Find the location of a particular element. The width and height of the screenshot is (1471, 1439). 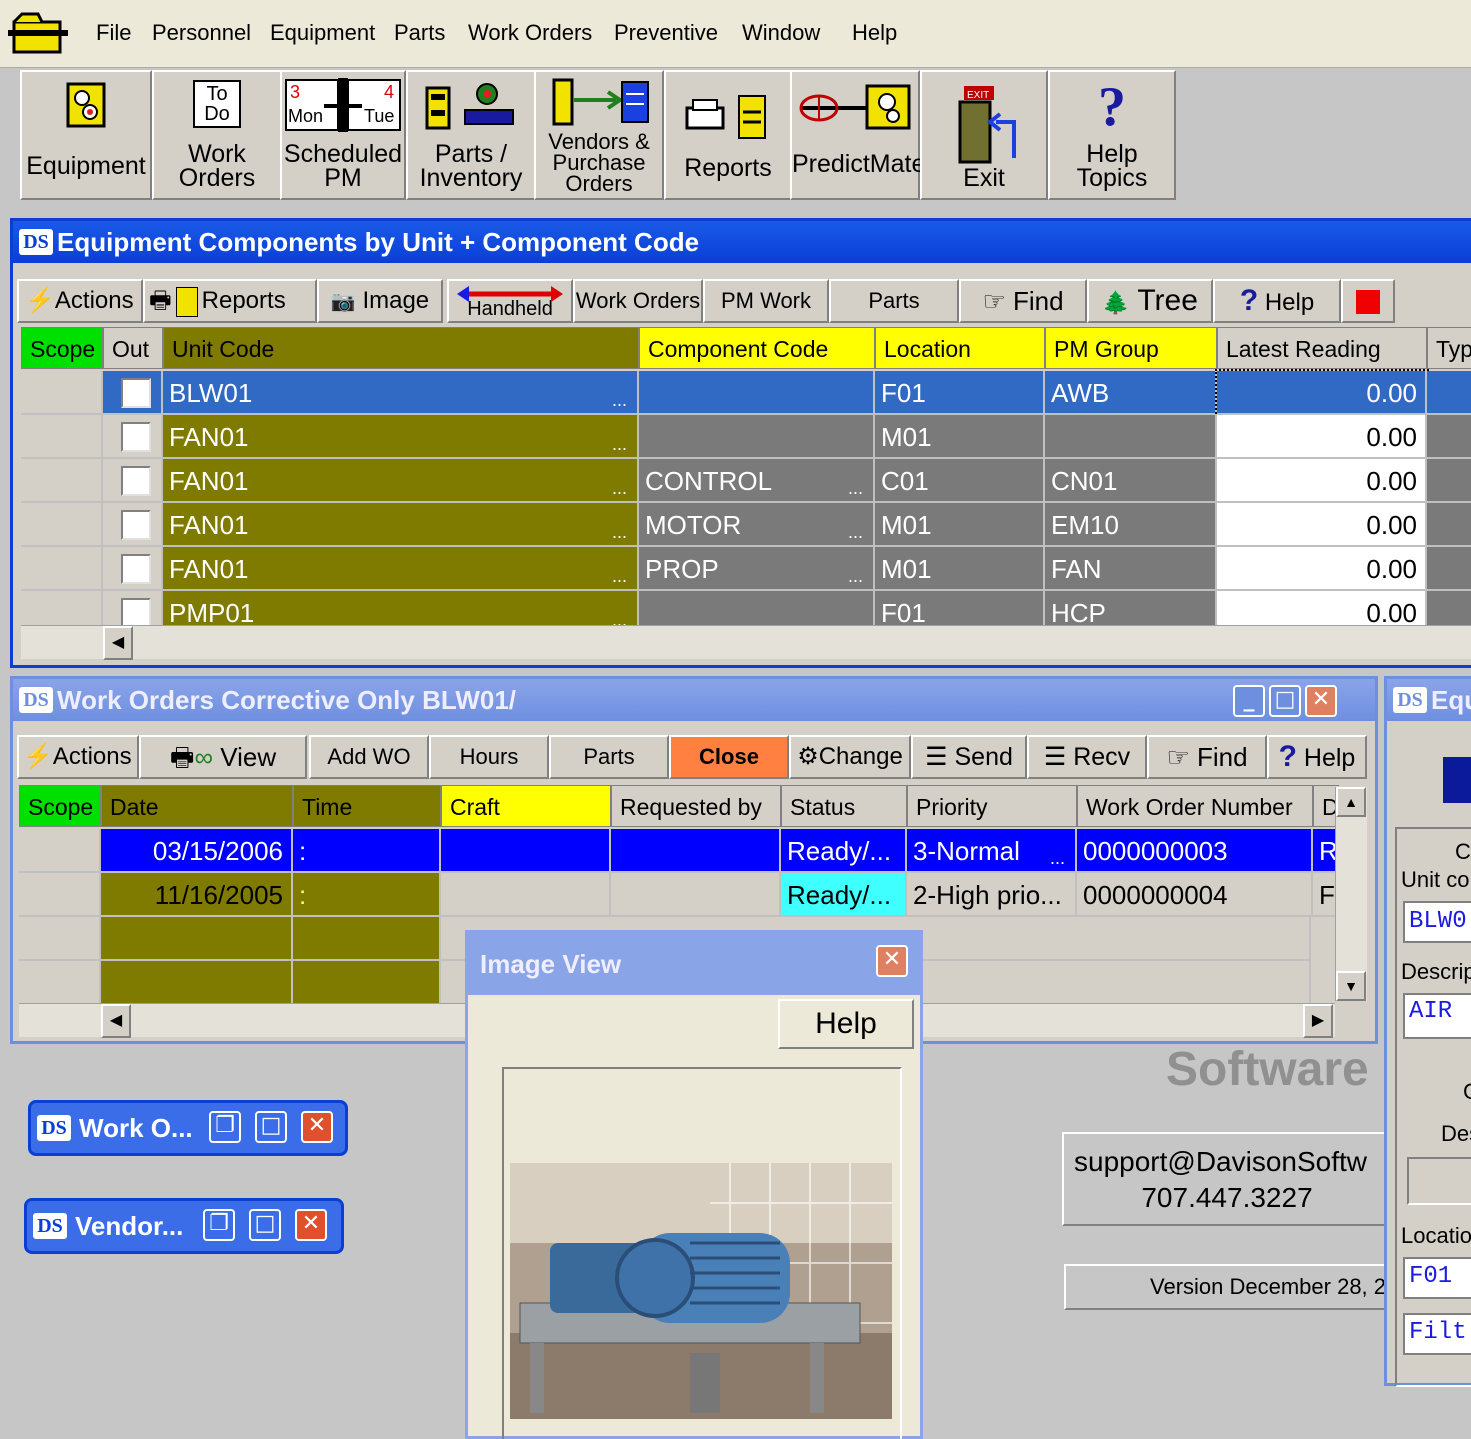

description-field: AIR is located at coordinates (1437, 1016).